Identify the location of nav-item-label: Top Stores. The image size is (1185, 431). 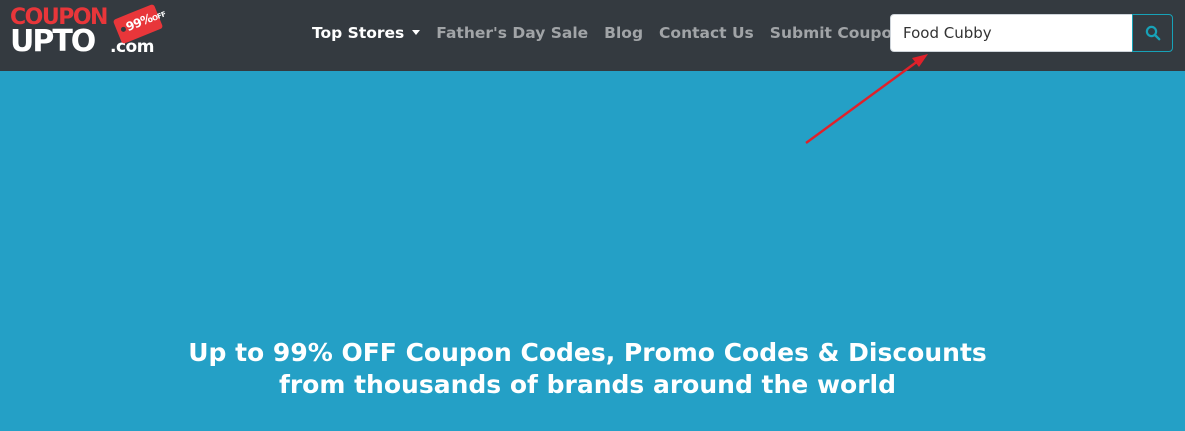
(358, 32).